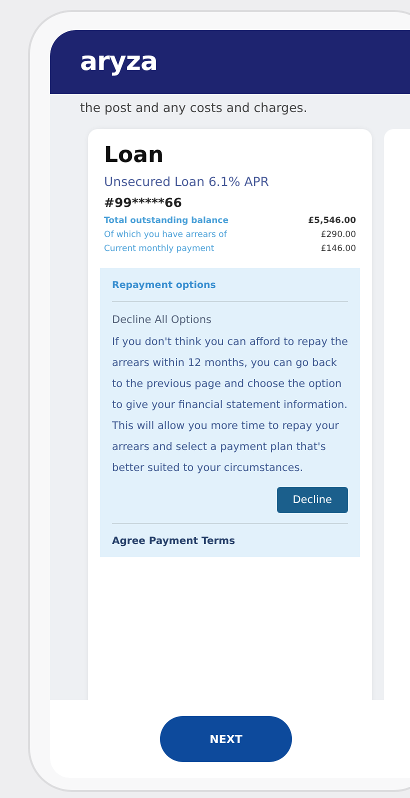  What do you see at coordinates (332, 221) in the screenshot?
I see `balance-value: £5,546.00` at bounding box center [332, 221].